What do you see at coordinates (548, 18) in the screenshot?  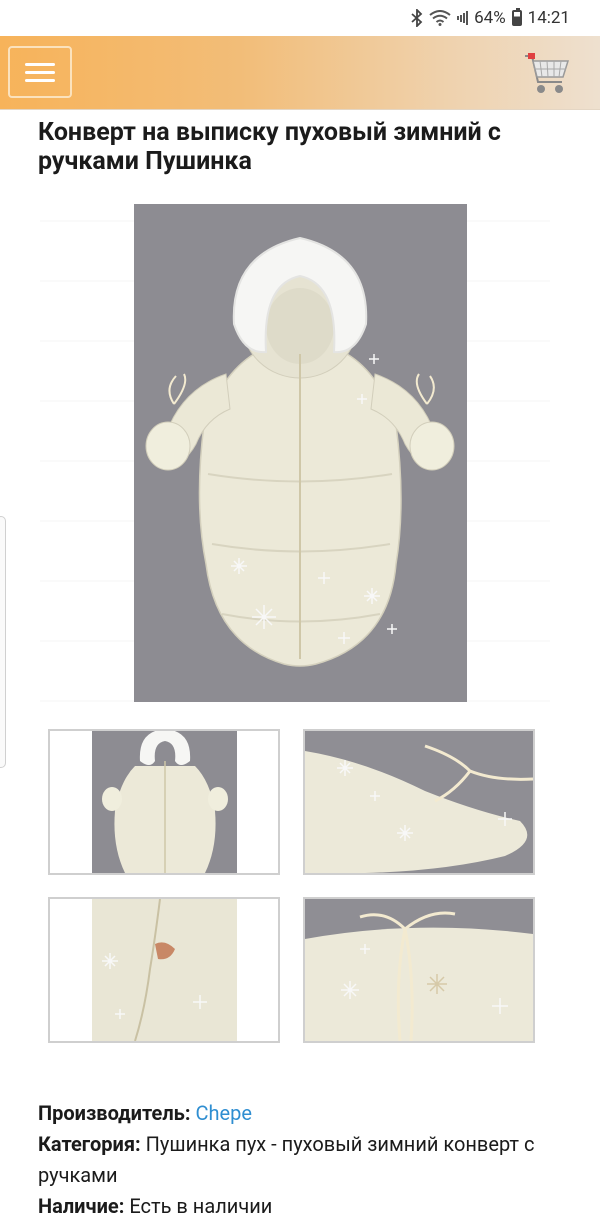 I see `clock: 14:21` at bounding box center [548, 18].